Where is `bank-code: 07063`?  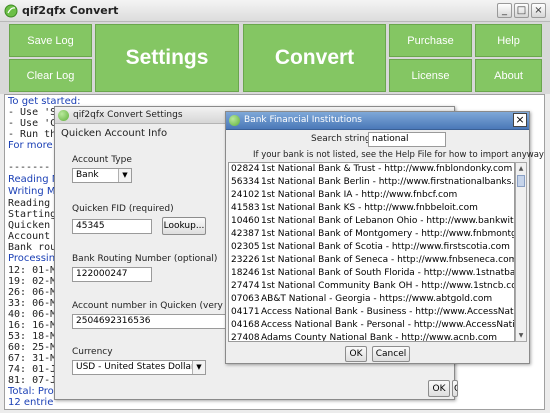 bank-code: 07063 is located at coordinates (245, 299).